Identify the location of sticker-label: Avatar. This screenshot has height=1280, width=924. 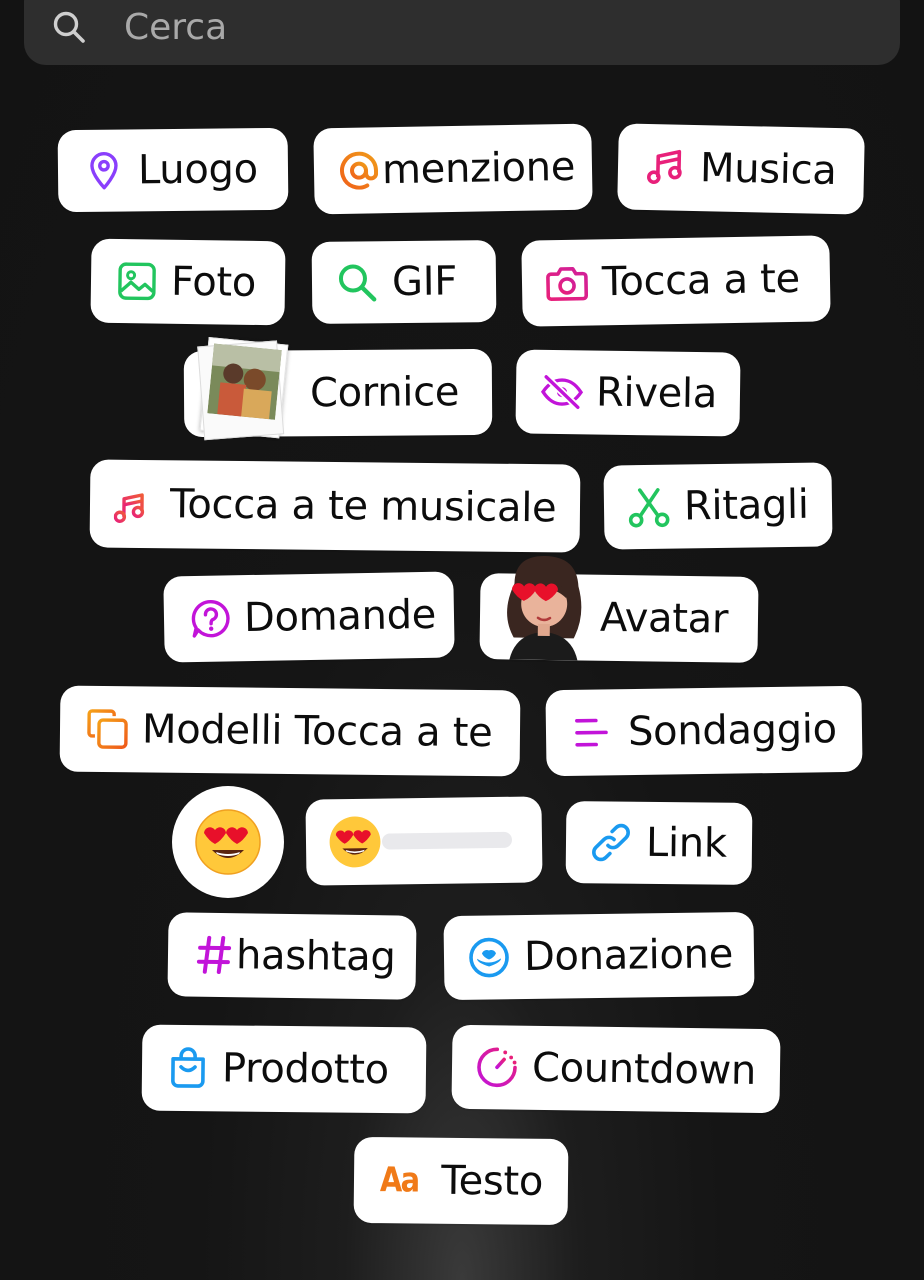
(664, 618).